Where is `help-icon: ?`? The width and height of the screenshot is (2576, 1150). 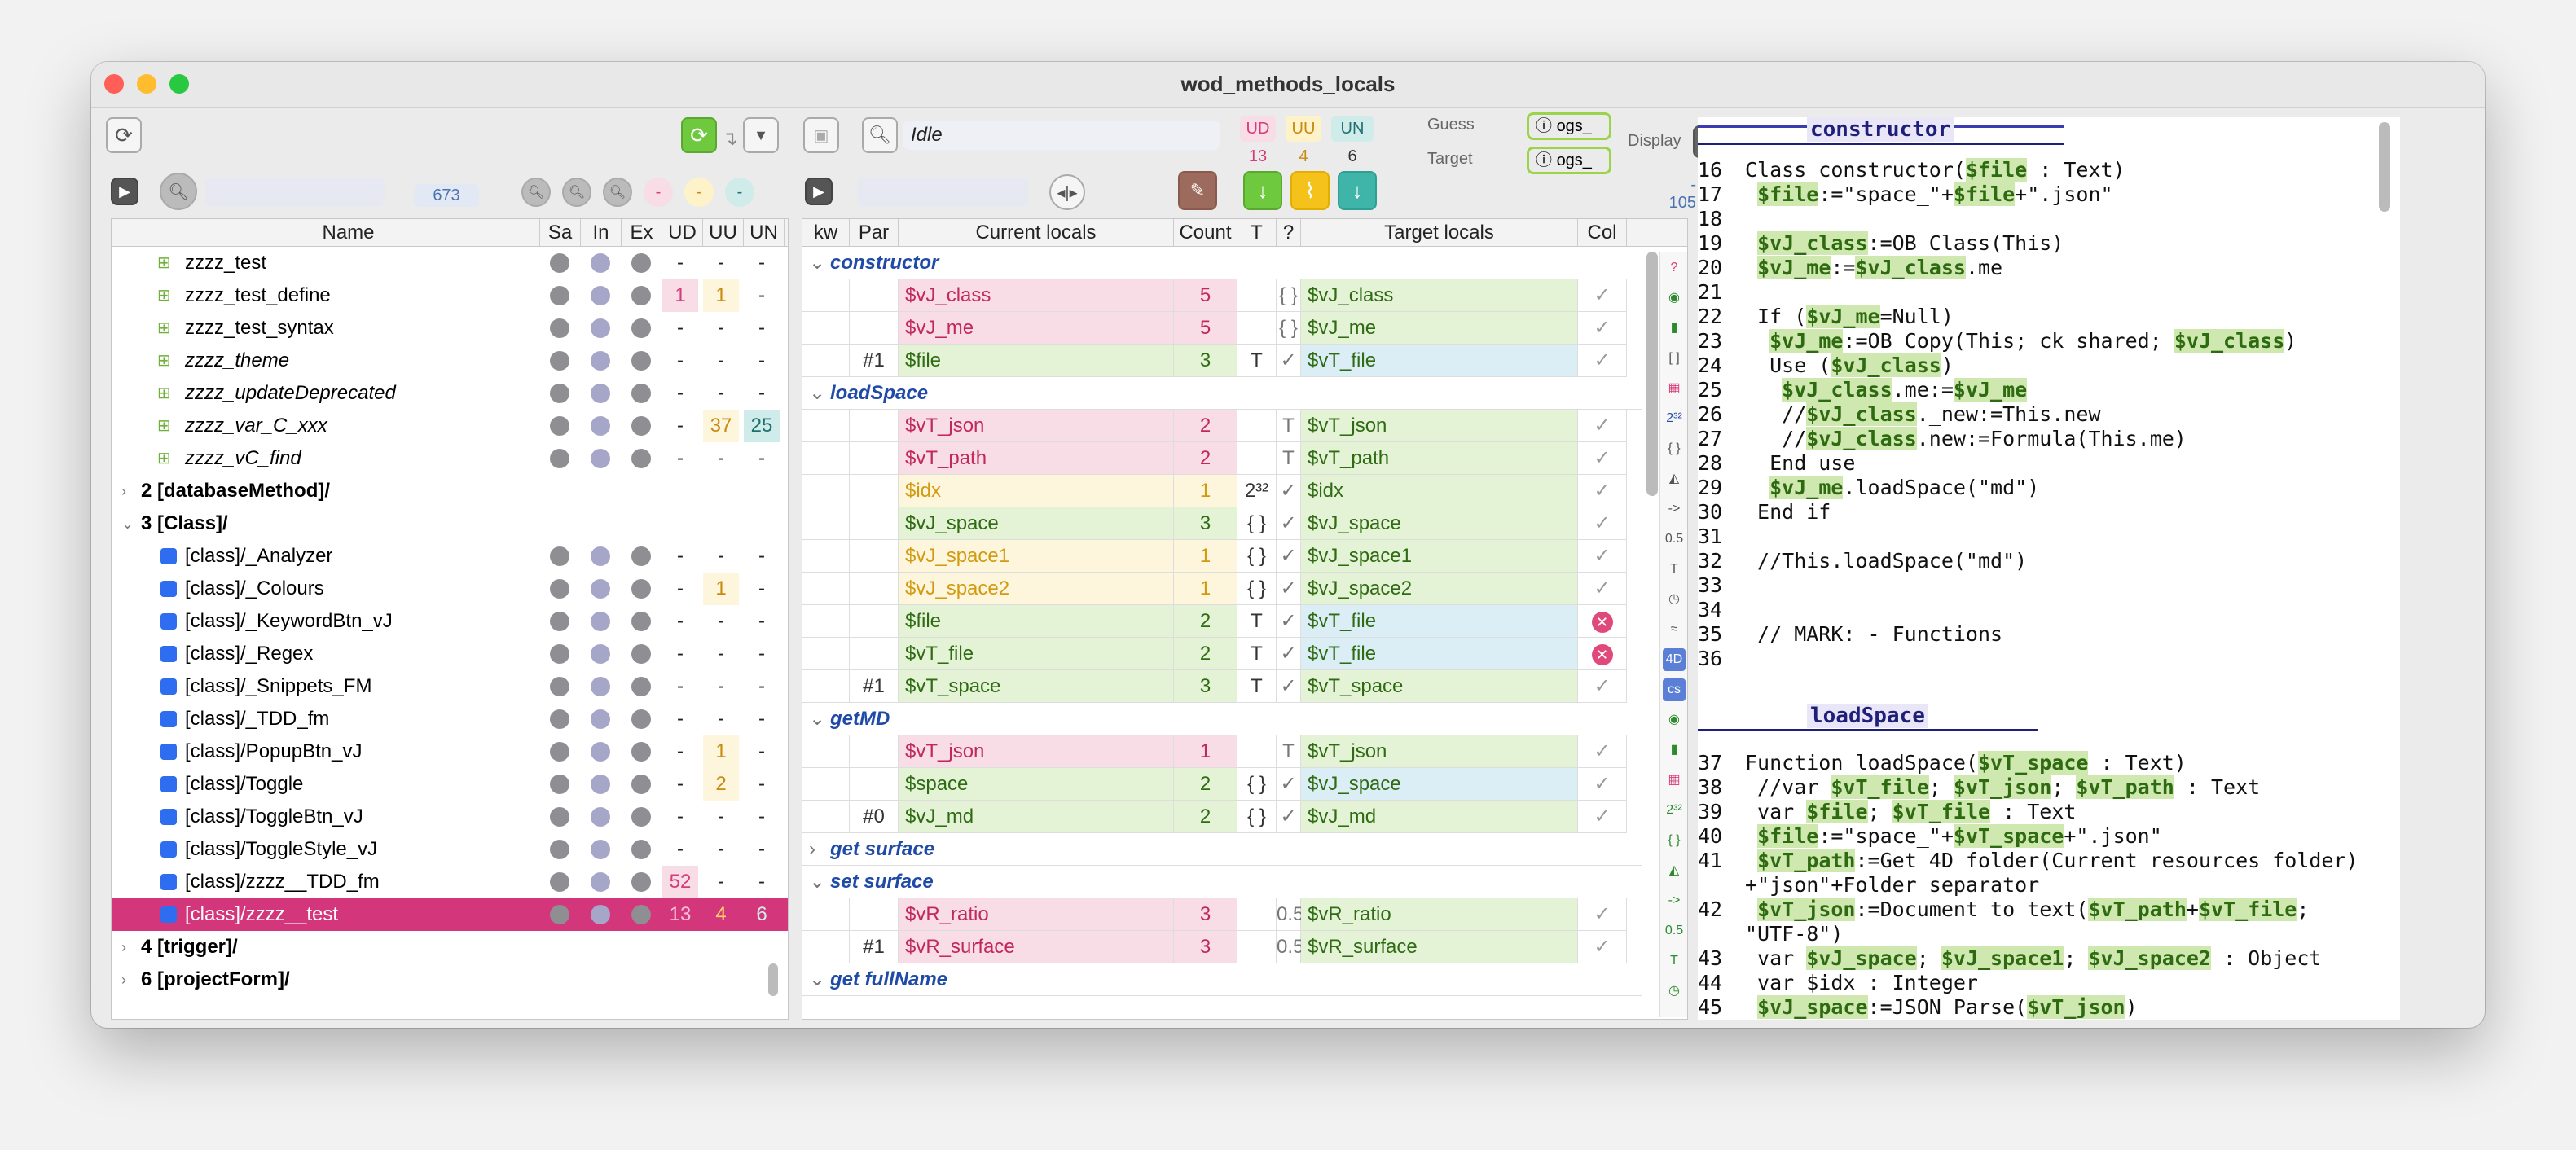 help-icon: ? is located at coordinates (1674, 268).